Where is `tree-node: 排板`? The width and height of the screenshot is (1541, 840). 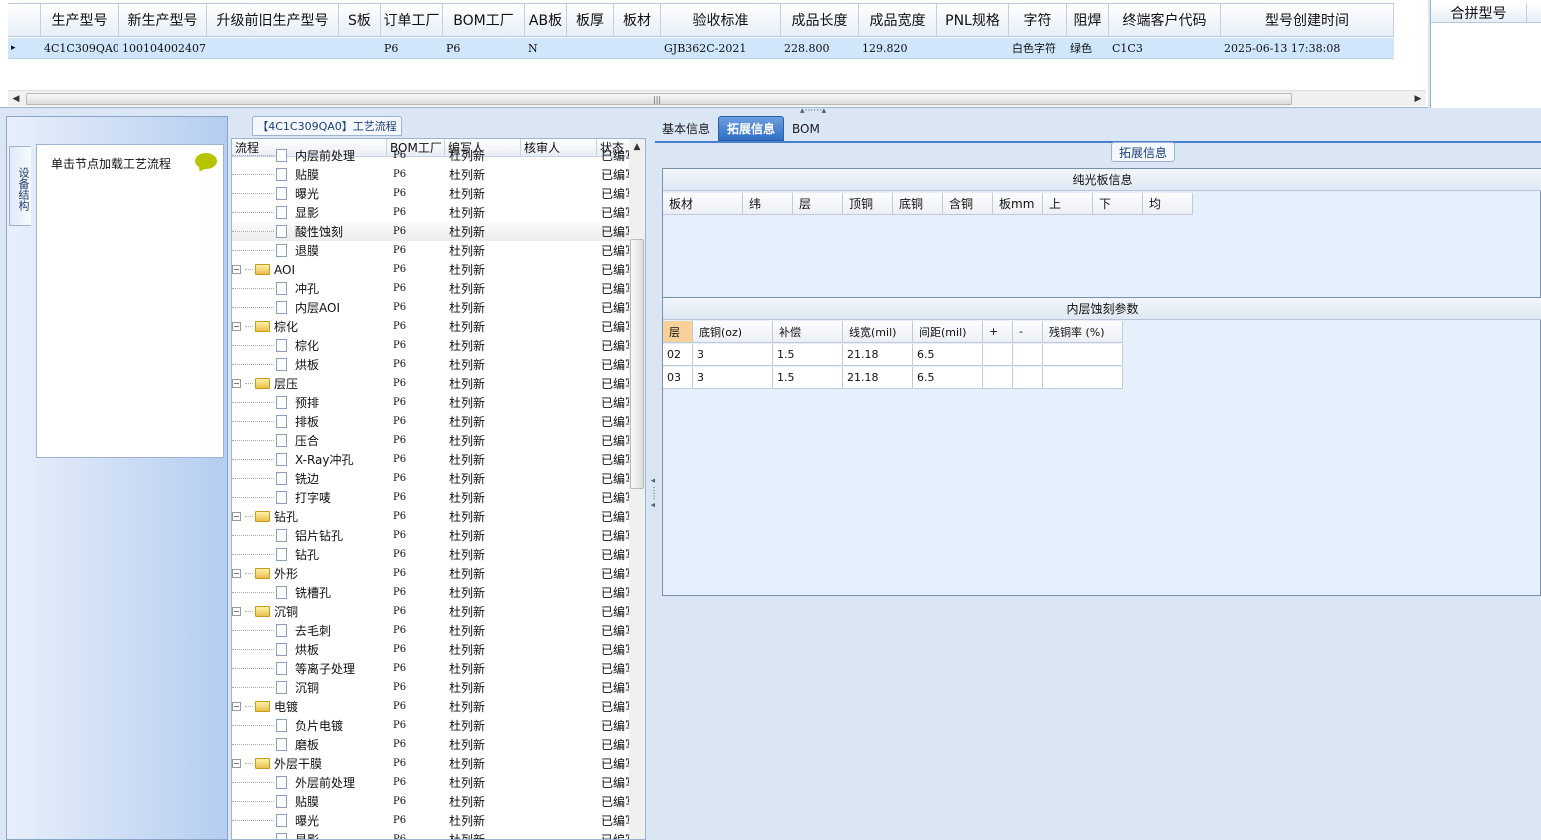
tree-node: 排板 is located at coordinates (309, 421).